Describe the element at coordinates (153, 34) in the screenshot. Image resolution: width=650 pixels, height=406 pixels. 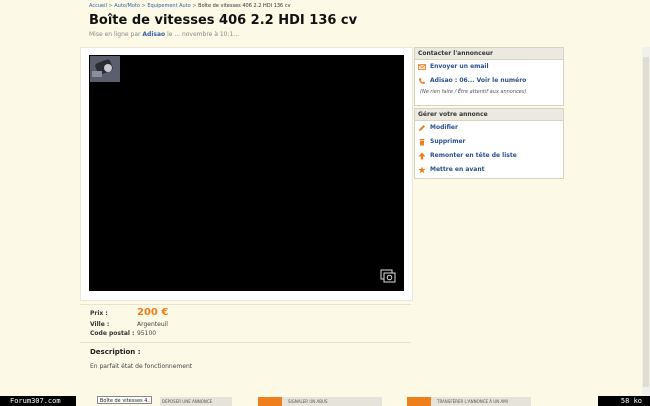
I see `posted-user-link: Adisao` at that location.